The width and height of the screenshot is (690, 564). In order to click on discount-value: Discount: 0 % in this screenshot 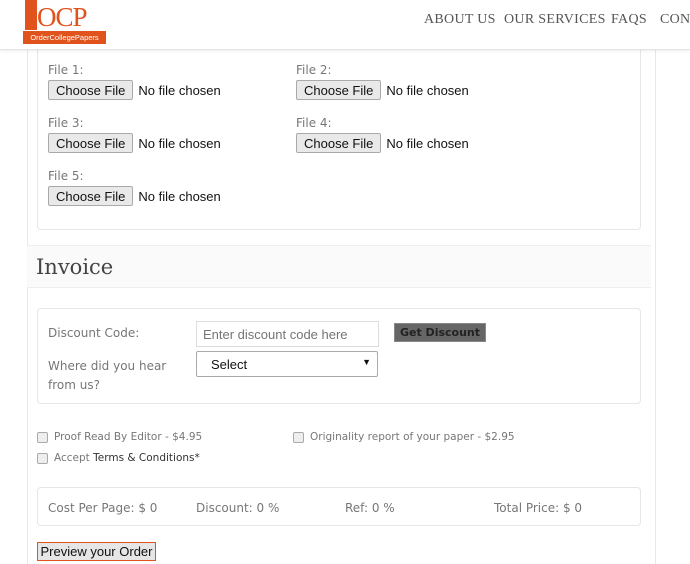, I will do `click(238, 508)`.